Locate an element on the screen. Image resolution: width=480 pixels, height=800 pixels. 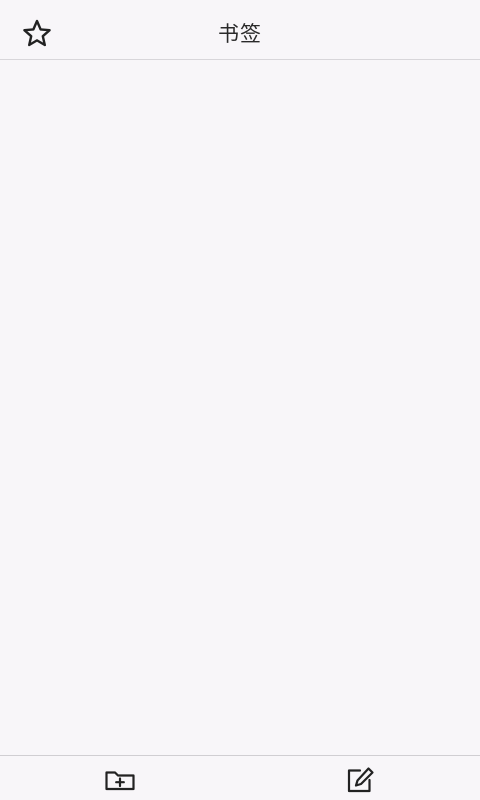
page-title: 书签 is located at coordinates (240, 34).